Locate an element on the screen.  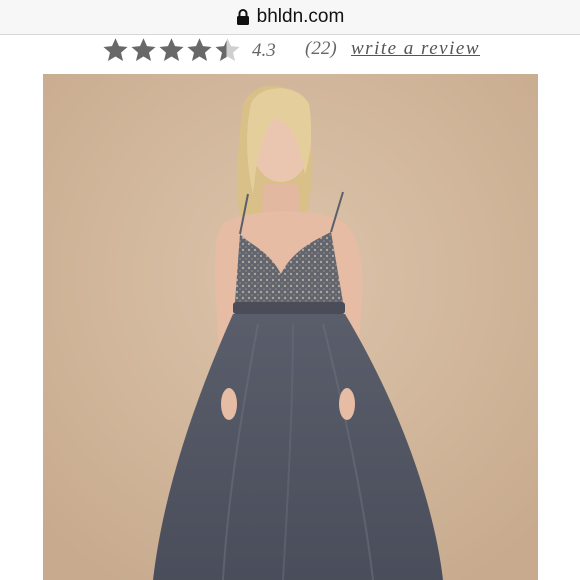
star-rating is located at coordinates (172, 50).